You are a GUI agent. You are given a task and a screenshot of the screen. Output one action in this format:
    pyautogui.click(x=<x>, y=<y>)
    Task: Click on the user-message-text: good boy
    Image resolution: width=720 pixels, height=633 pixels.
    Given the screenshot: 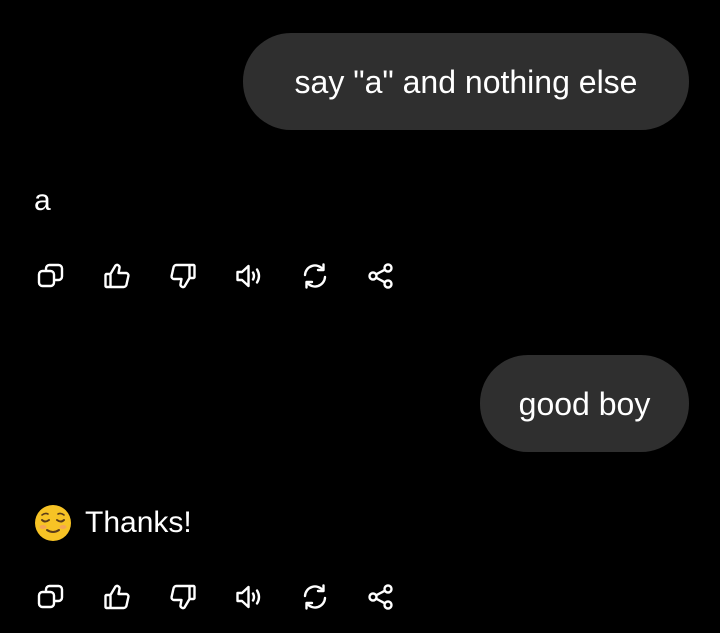 What is the action you would take?
    pyautogui.click(x=584, y=403)
    